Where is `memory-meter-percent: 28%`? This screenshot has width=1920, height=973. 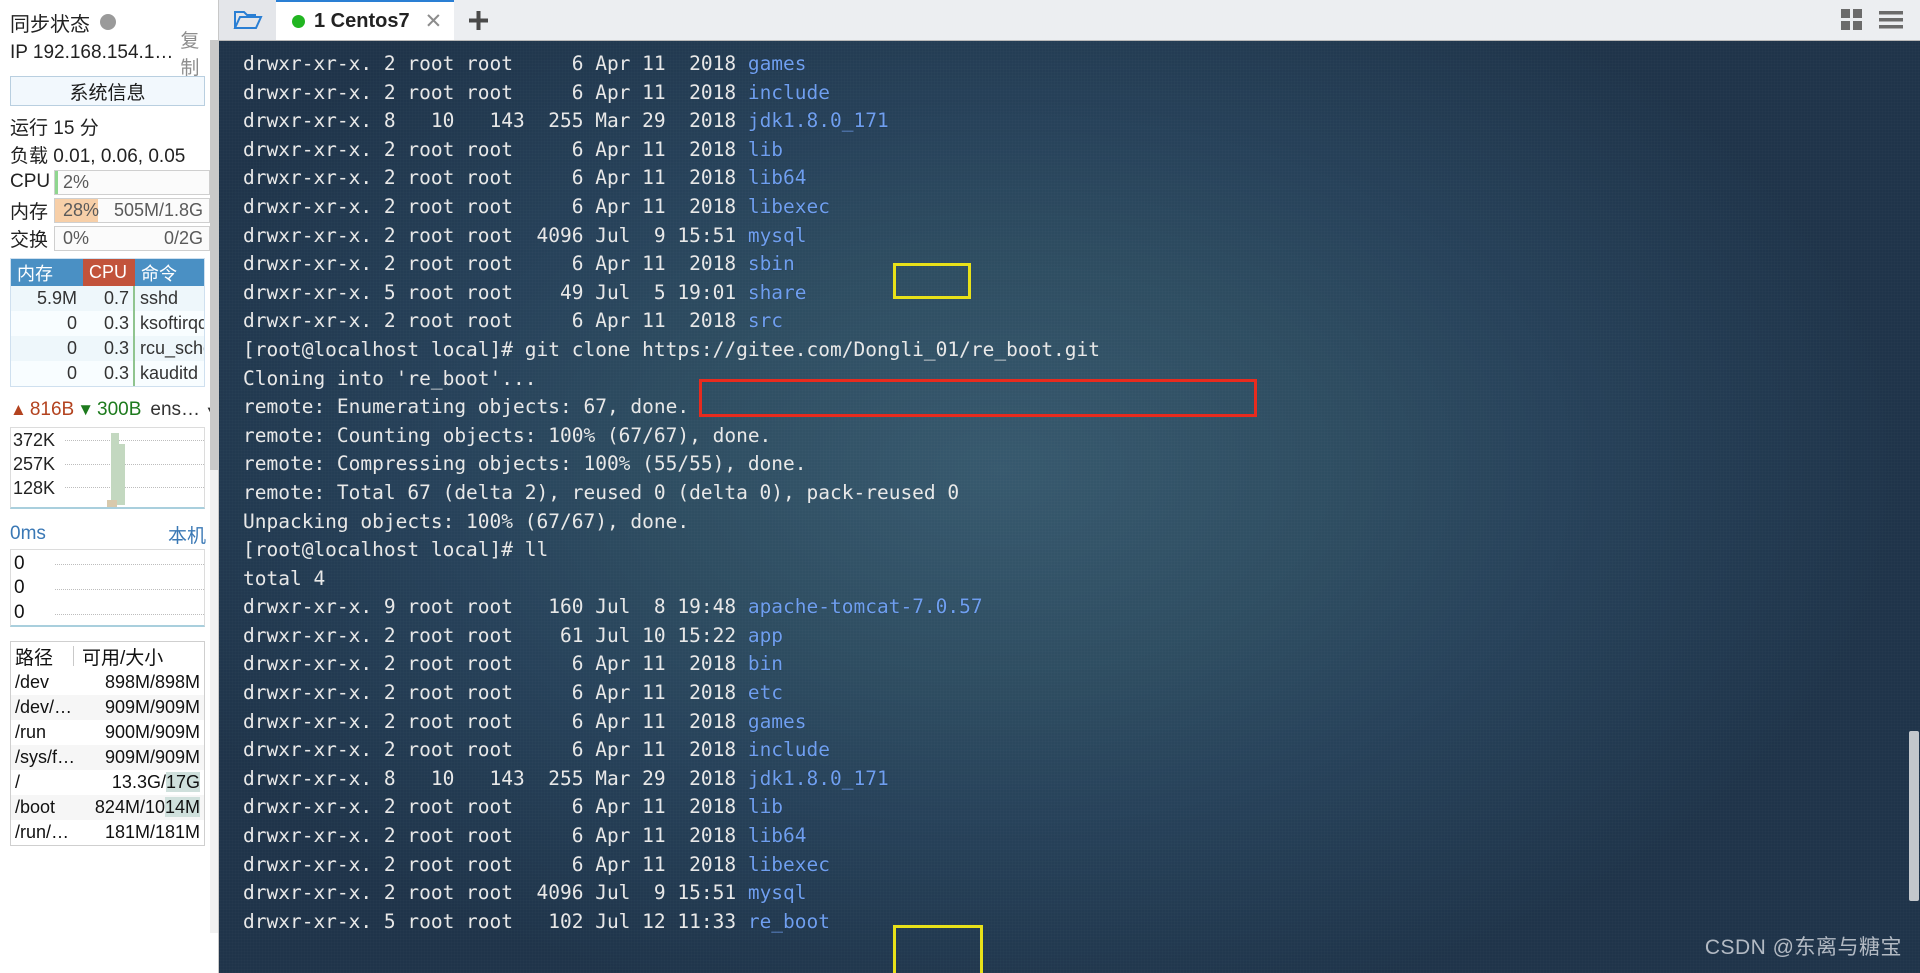
memory-meter-percent: 28% is located at coordinates (81, 209).